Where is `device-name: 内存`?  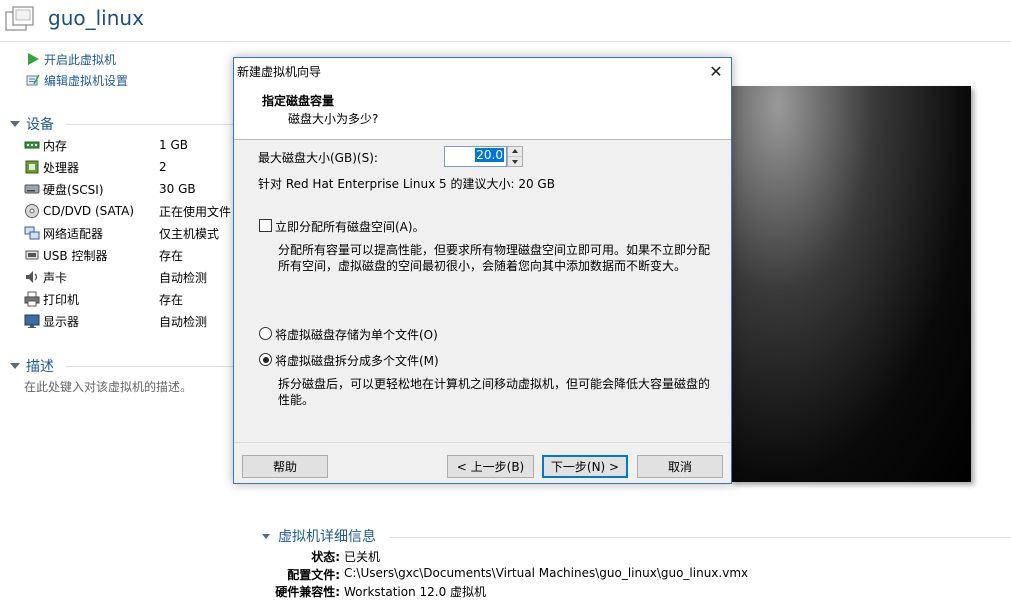
device-name: 内存 is located at coordinates (55, 145).